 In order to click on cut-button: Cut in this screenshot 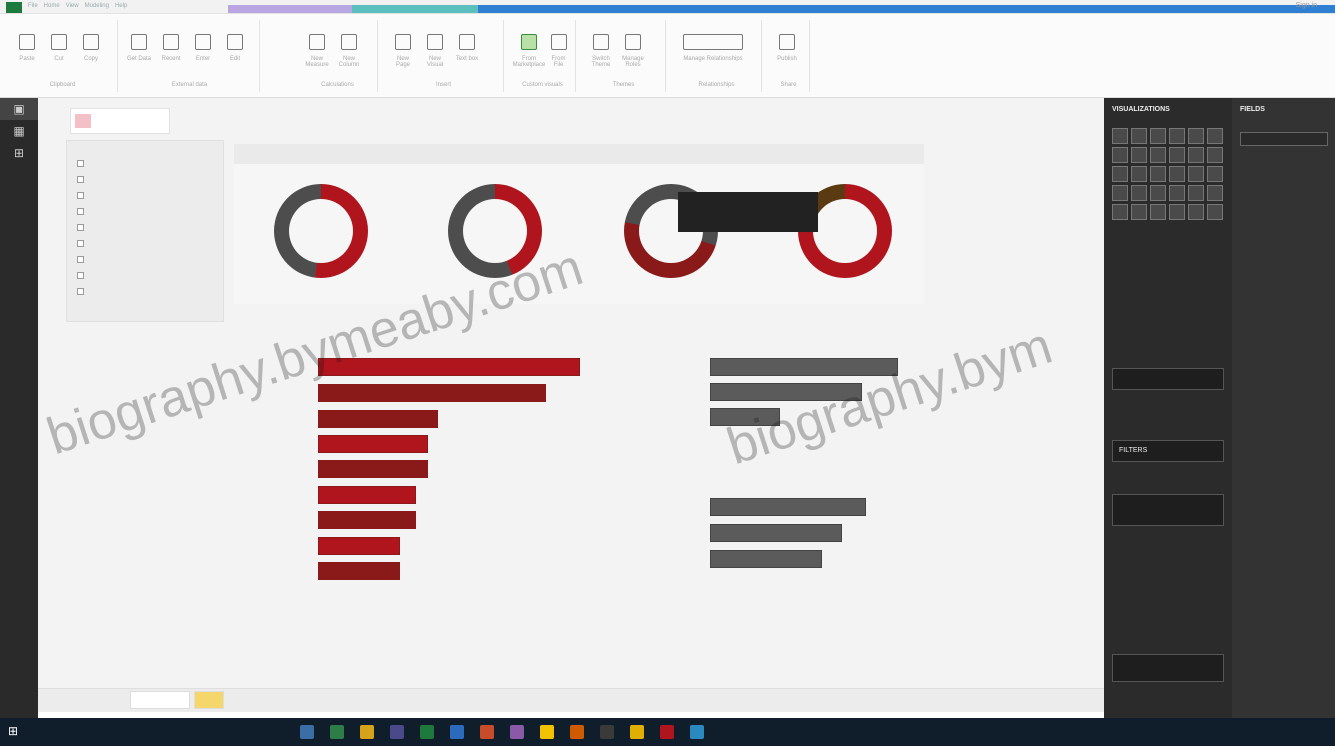, I will do `click(59, 48)`.